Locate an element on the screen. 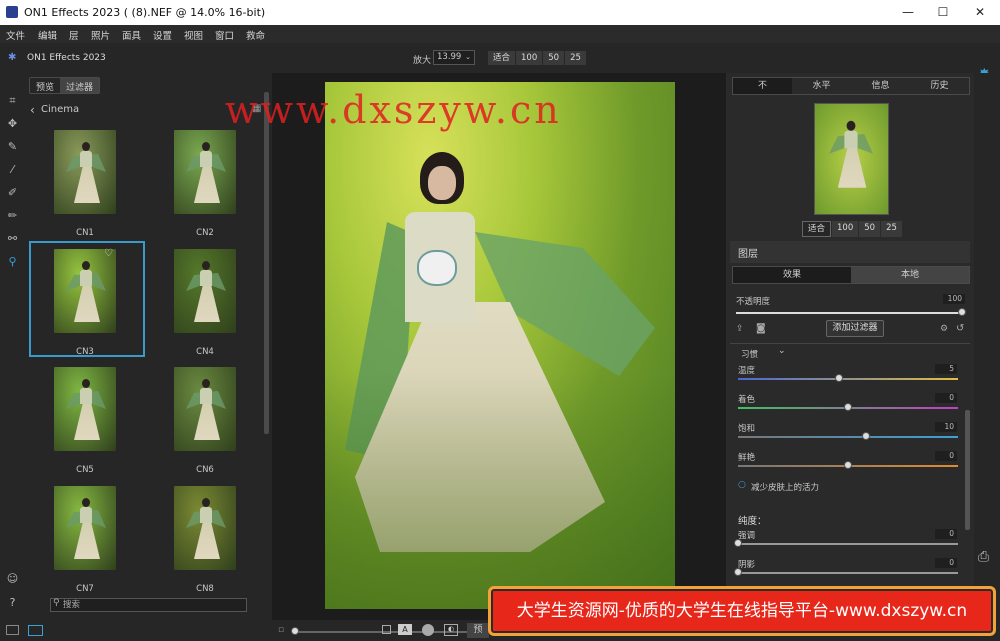  reduce-skin-label: 减少皮肤上的活力 is located at coordinates (785, 487).